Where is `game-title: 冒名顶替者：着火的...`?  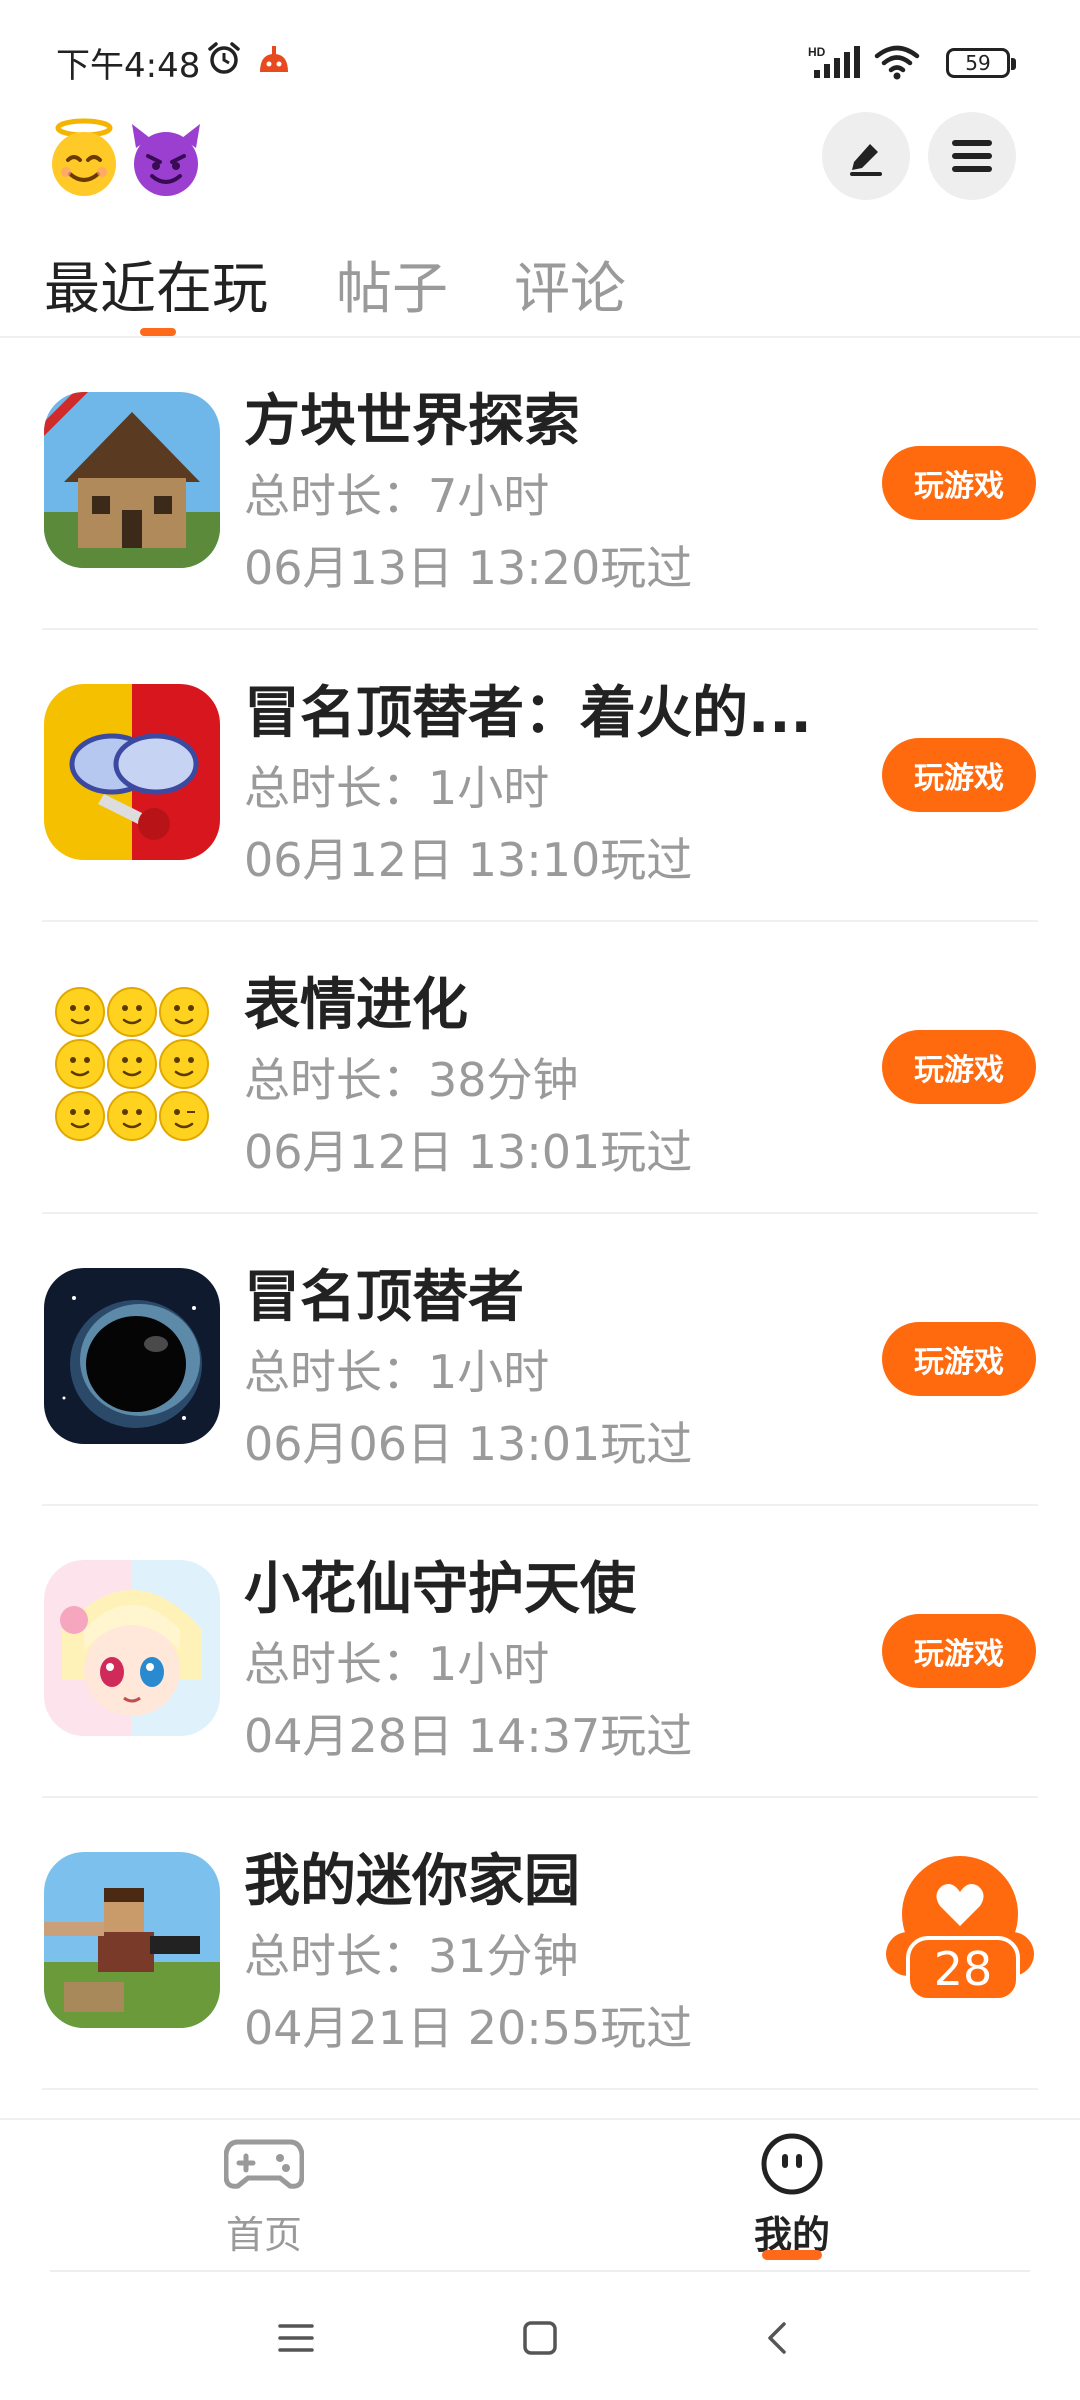 game-title: 冒名顶替者：着火的... is located at coordinates (528, 713).